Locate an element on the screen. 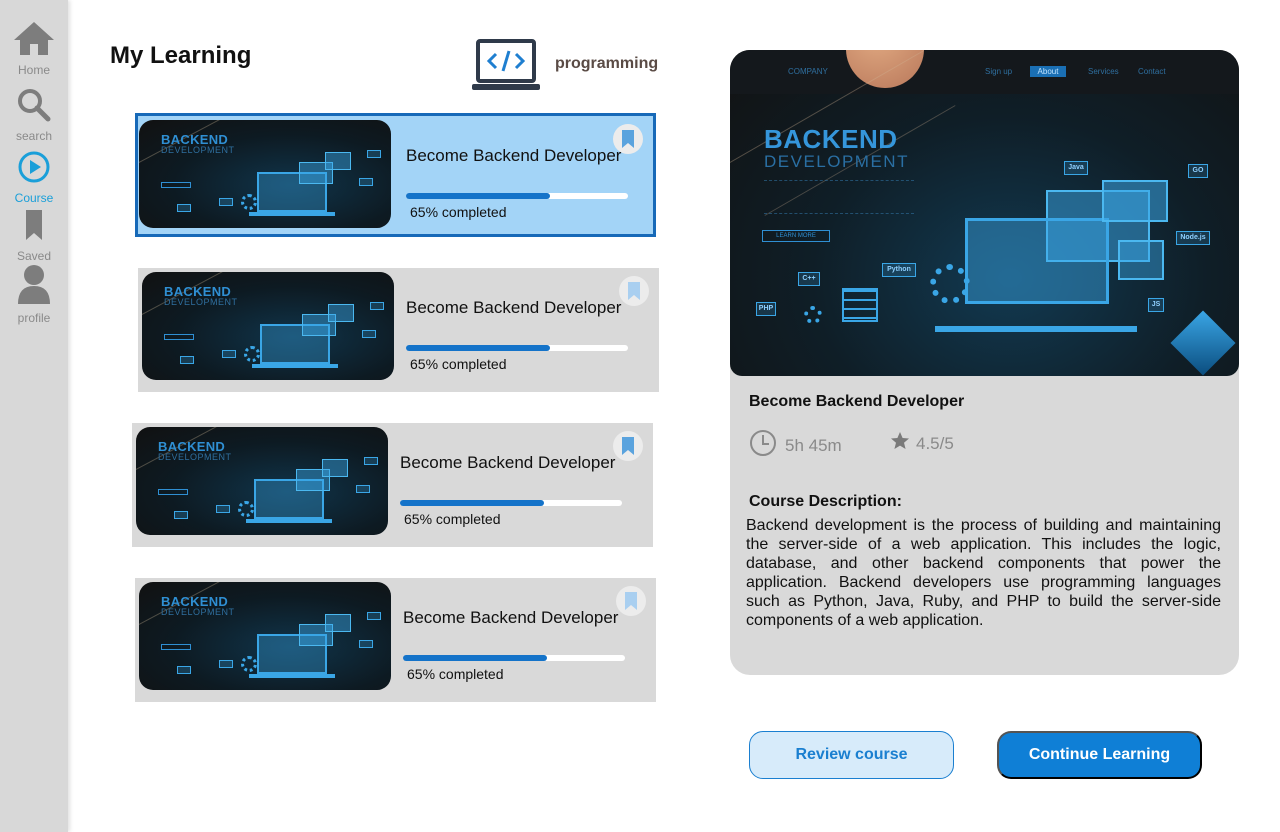 This screenshot has height=832, width=1280. hero-nav-item: Contact is located at coordinates (1152, 71).